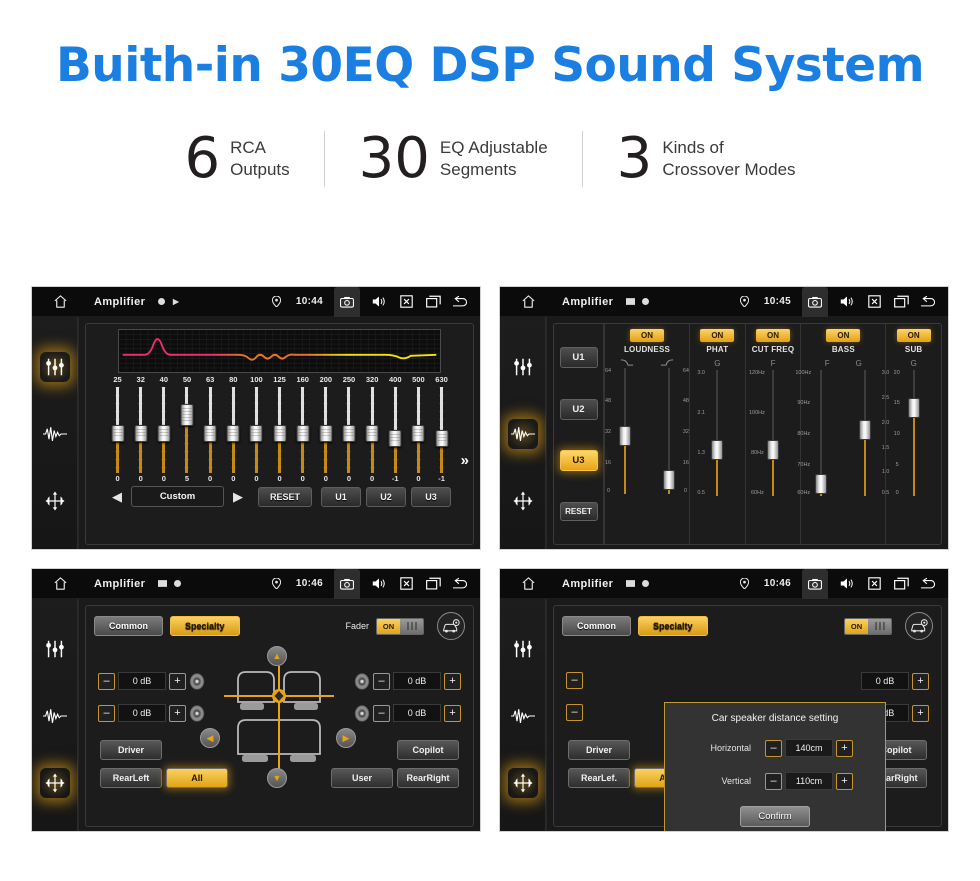 The width and height of the screenshot is (980, 881). What do you see at coordinates (277, 656) in the screenshot?
I see `move-up-button: ▲` at bounding box center [277, 656].